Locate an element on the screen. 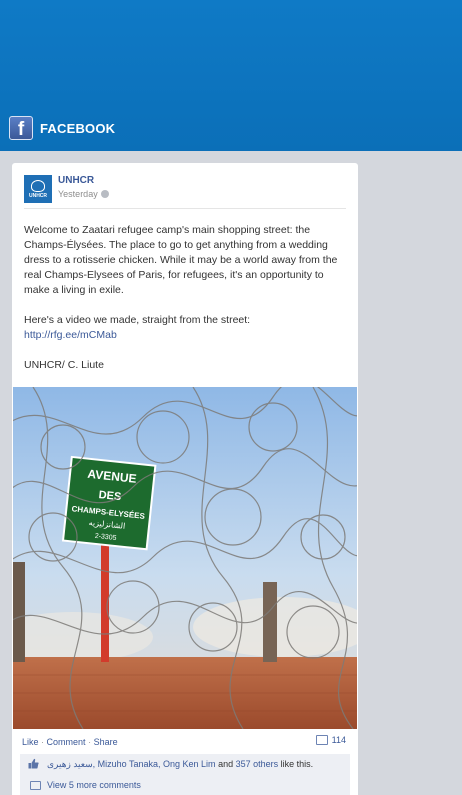 The image size is (462, 795). comment-link: Comment is located at coordinates (66, 742).